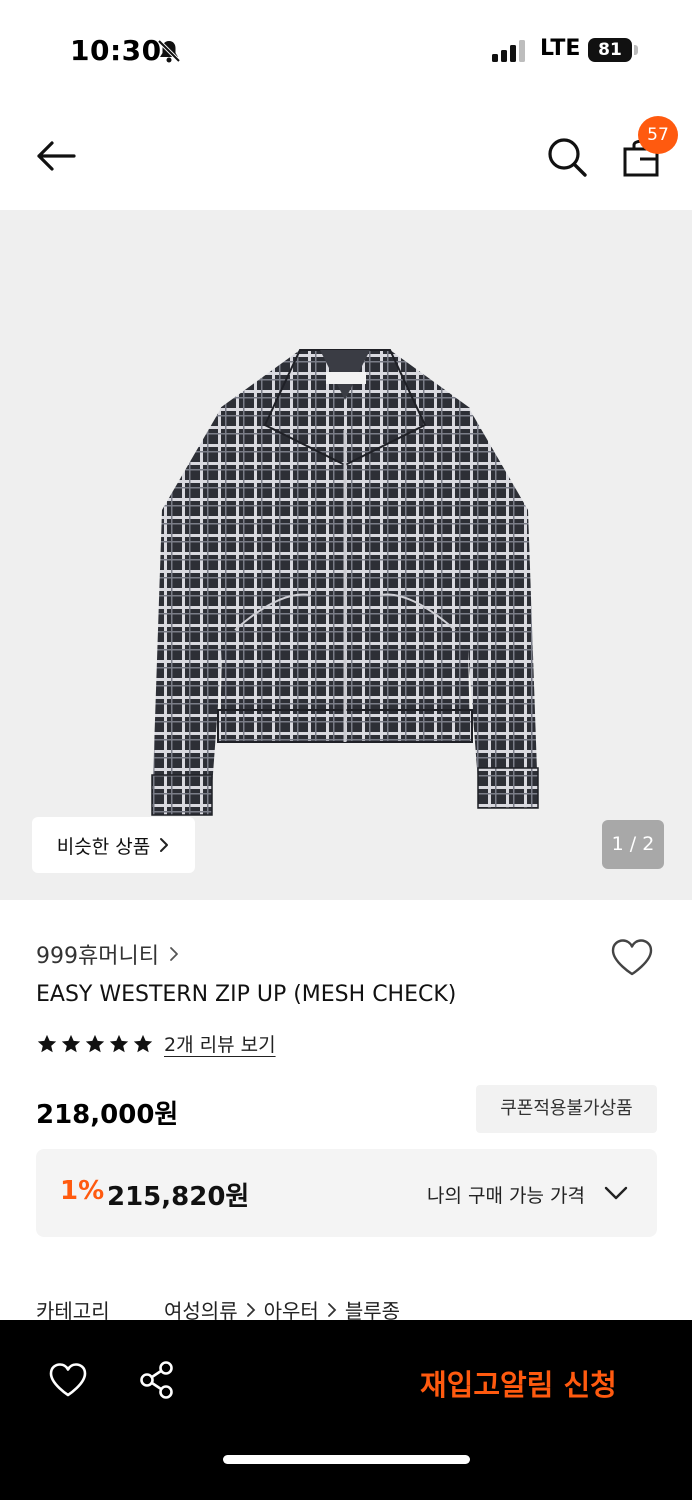  Describe the element at coordinates (636, 50) in the screenshot. I see `battery-tip` at that location.